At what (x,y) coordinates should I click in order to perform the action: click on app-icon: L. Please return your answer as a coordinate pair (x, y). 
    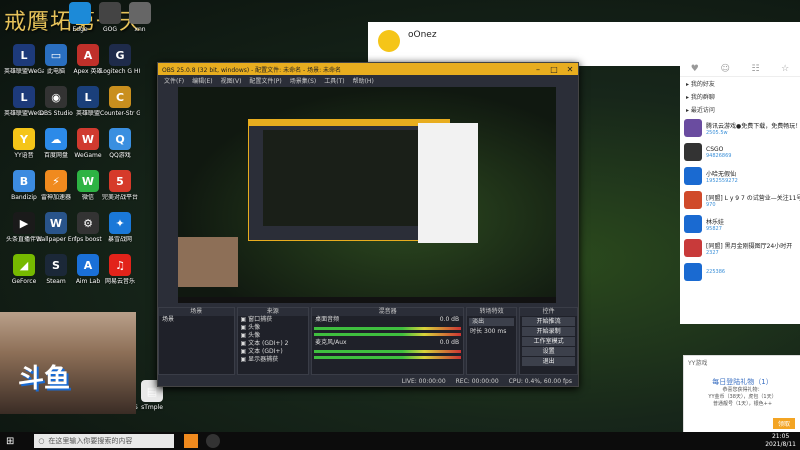
    Looking at the image, I should click on (24, 97).